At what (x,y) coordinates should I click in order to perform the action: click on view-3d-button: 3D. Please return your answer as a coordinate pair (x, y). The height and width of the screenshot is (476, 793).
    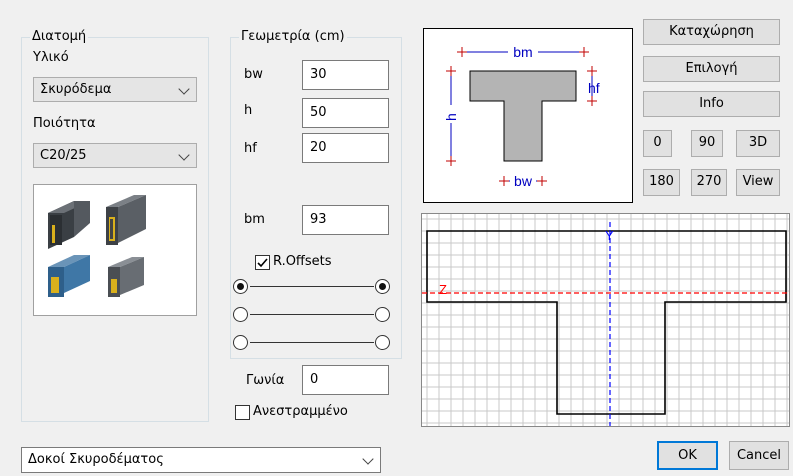
    Looking at the image, I should click on (758, 143).